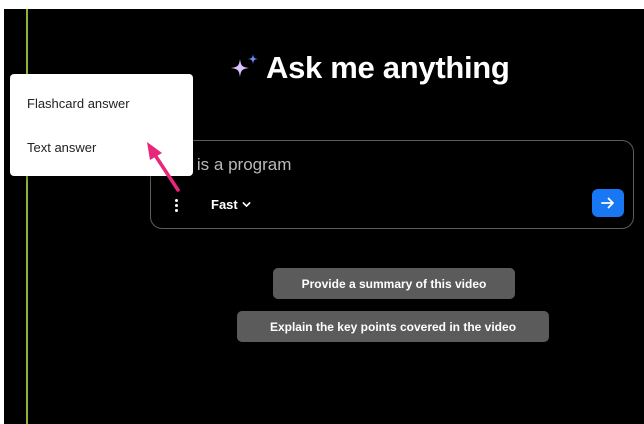 The width and height of the screenshot is (644, 424). I want to click on header: Ask me anything, so click(369, 68).